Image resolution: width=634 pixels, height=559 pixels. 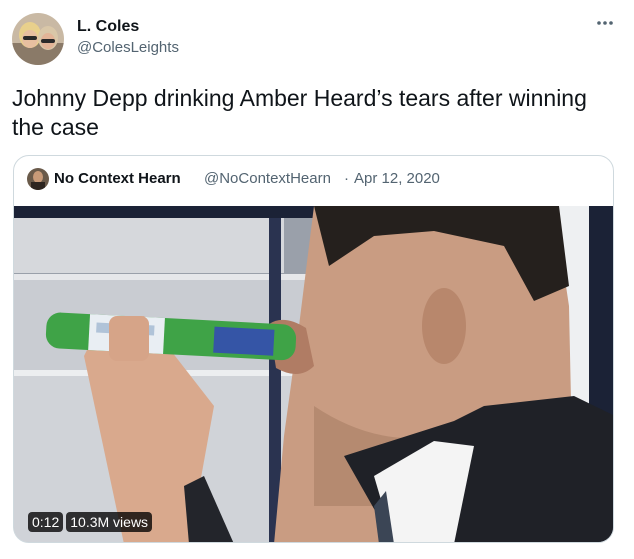 I want to click on more-options-icon, so click(x=605, y=26).